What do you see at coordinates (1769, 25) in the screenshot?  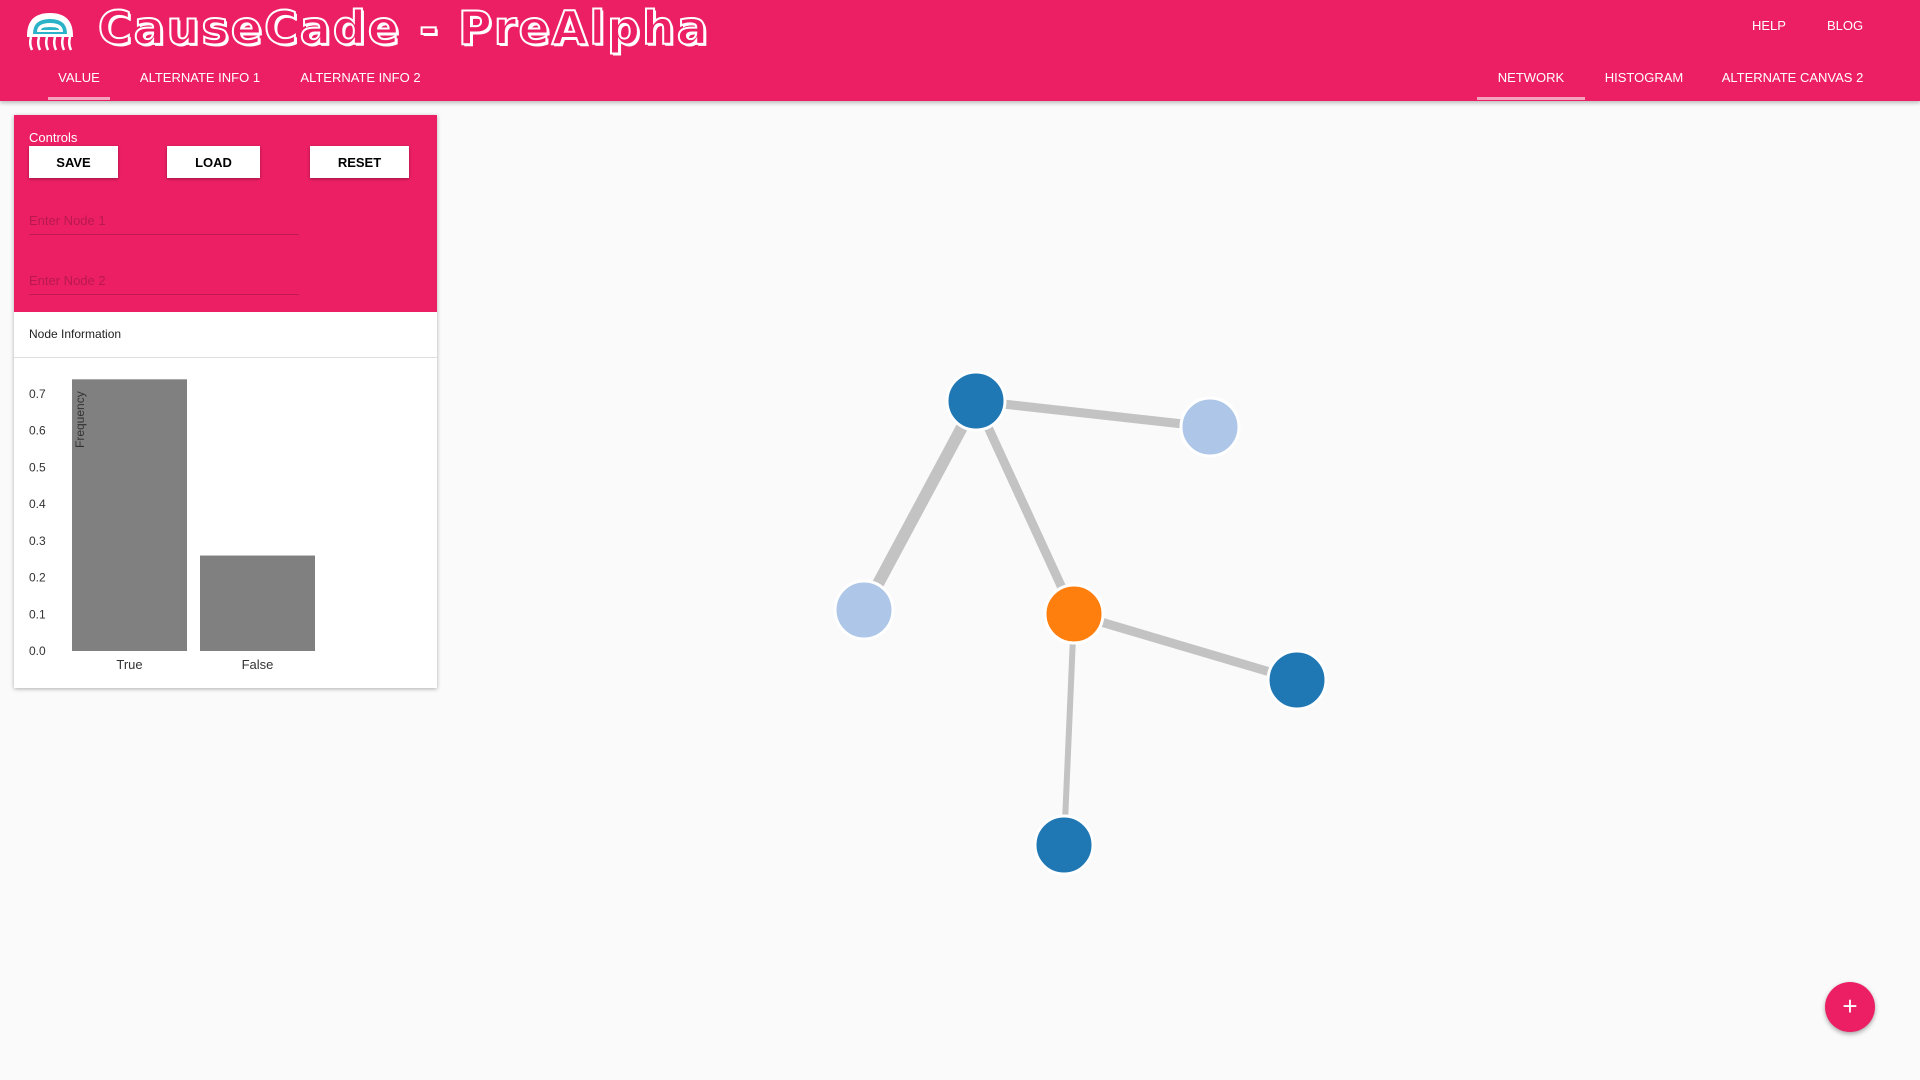 I see `help-link: HELP` at bounding box center [1769, 25].